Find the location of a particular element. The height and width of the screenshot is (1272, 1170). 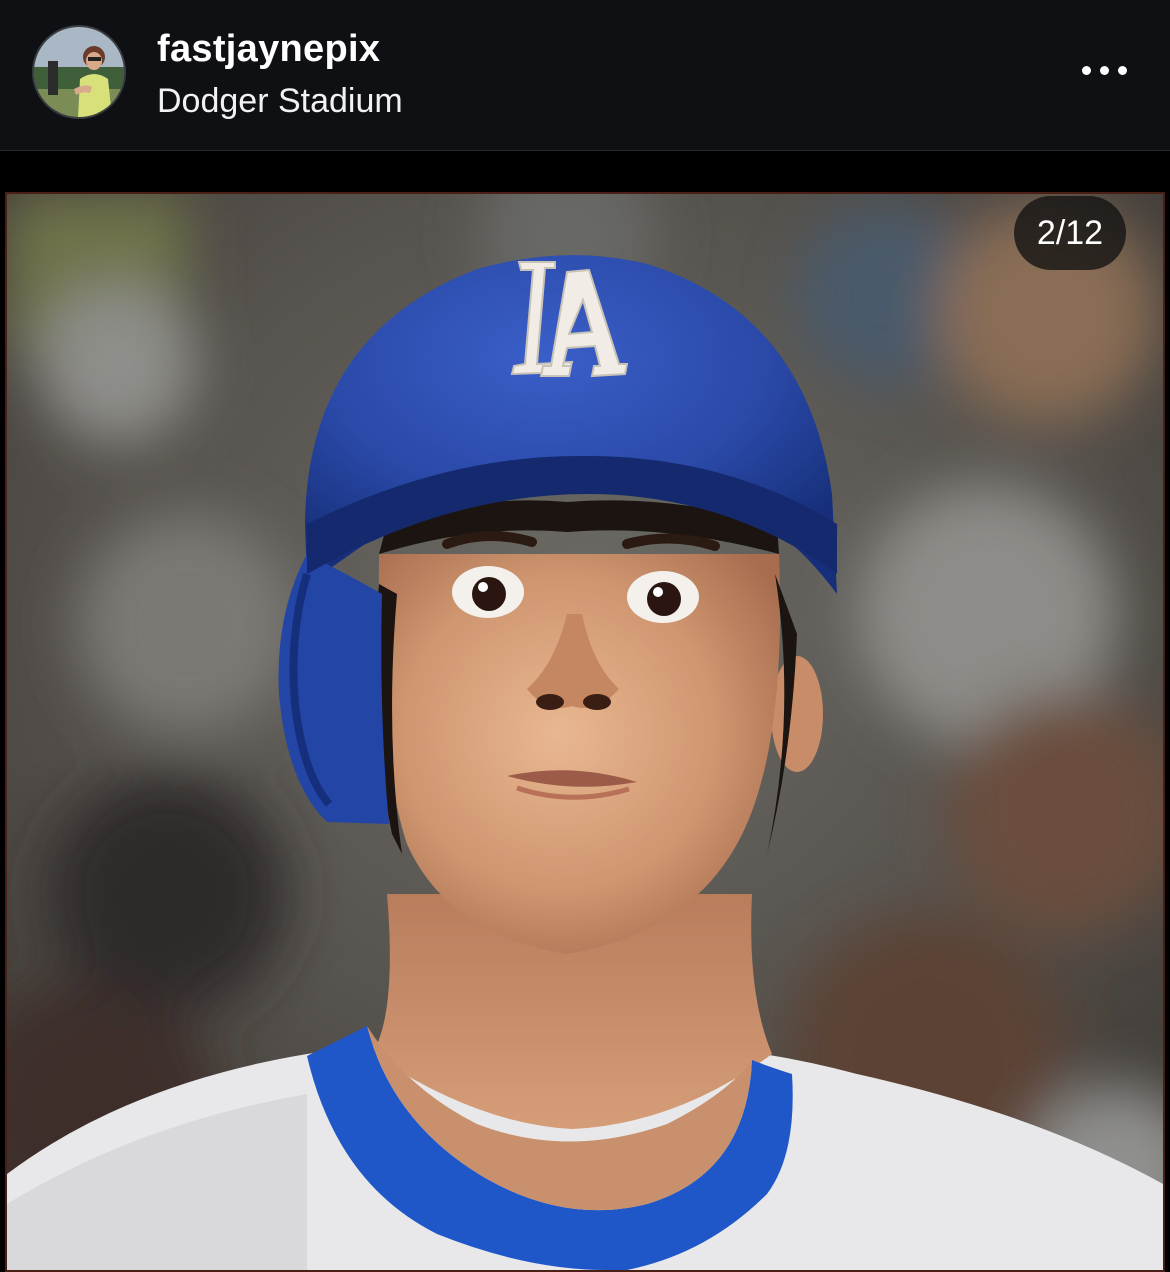

username: fastjaynepix is located at coordinates (268, 49).